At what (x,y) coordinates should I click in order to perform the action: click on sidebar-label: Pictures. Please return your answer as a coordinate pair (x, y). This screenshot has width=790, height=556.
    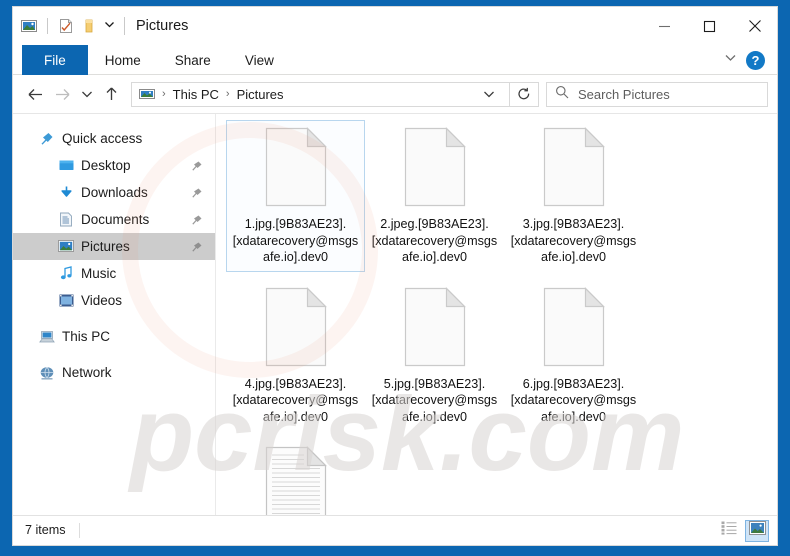
    Looking at the image, I should click on (105, 246).